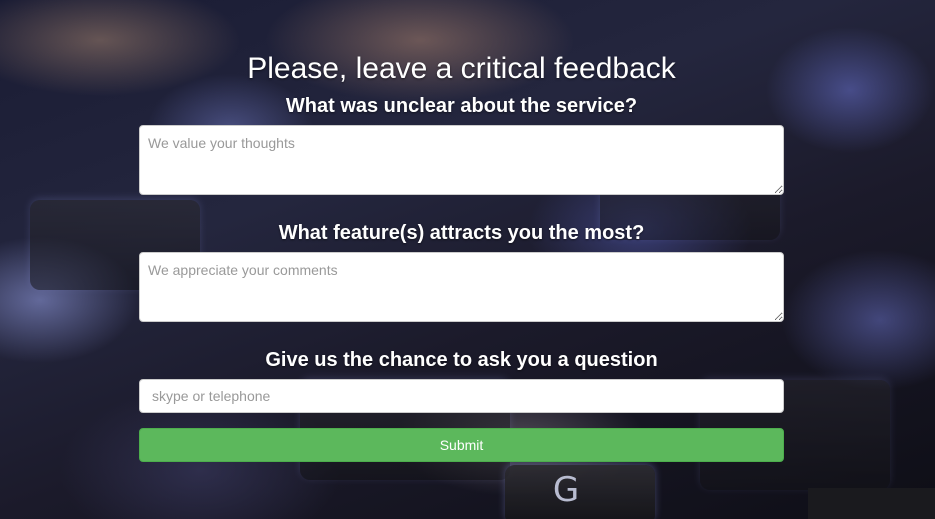 The image size is (935, 519). Describe the element at coordinates (566, 490) in the screenshot. I see `g-key-icon: G` at that location.